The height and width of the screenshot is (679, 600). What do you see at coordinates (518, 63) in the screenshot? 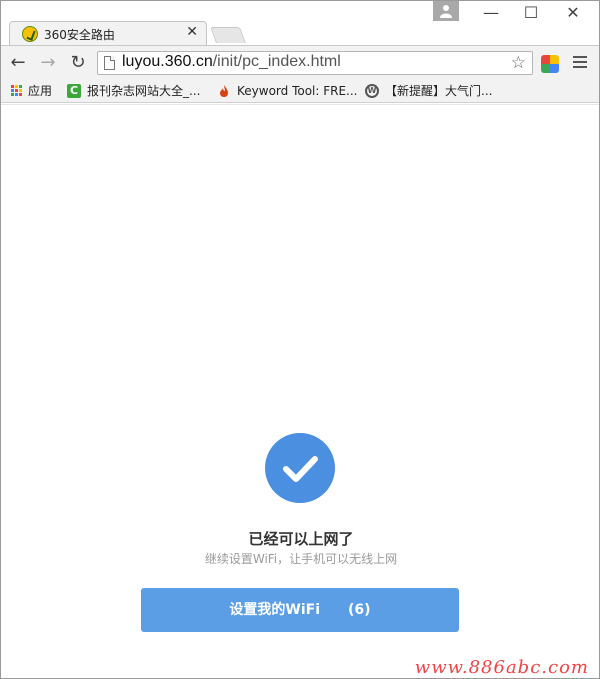
I see `bookmark-star-icon: ☆` at bounding box center [518, 63].